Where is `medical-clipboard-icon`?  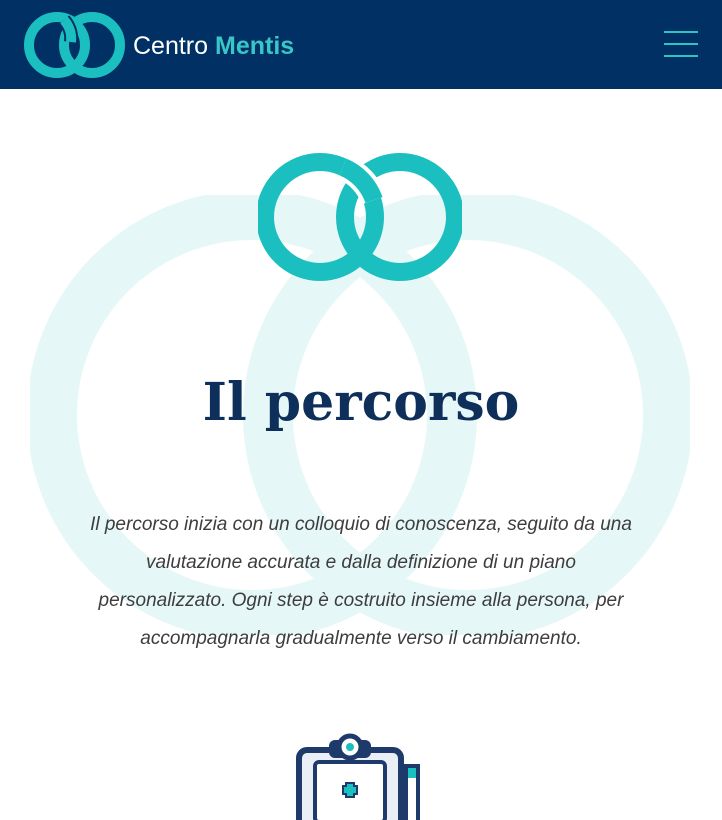
medical-clipboard-icon is located at coordinates (358, 776).